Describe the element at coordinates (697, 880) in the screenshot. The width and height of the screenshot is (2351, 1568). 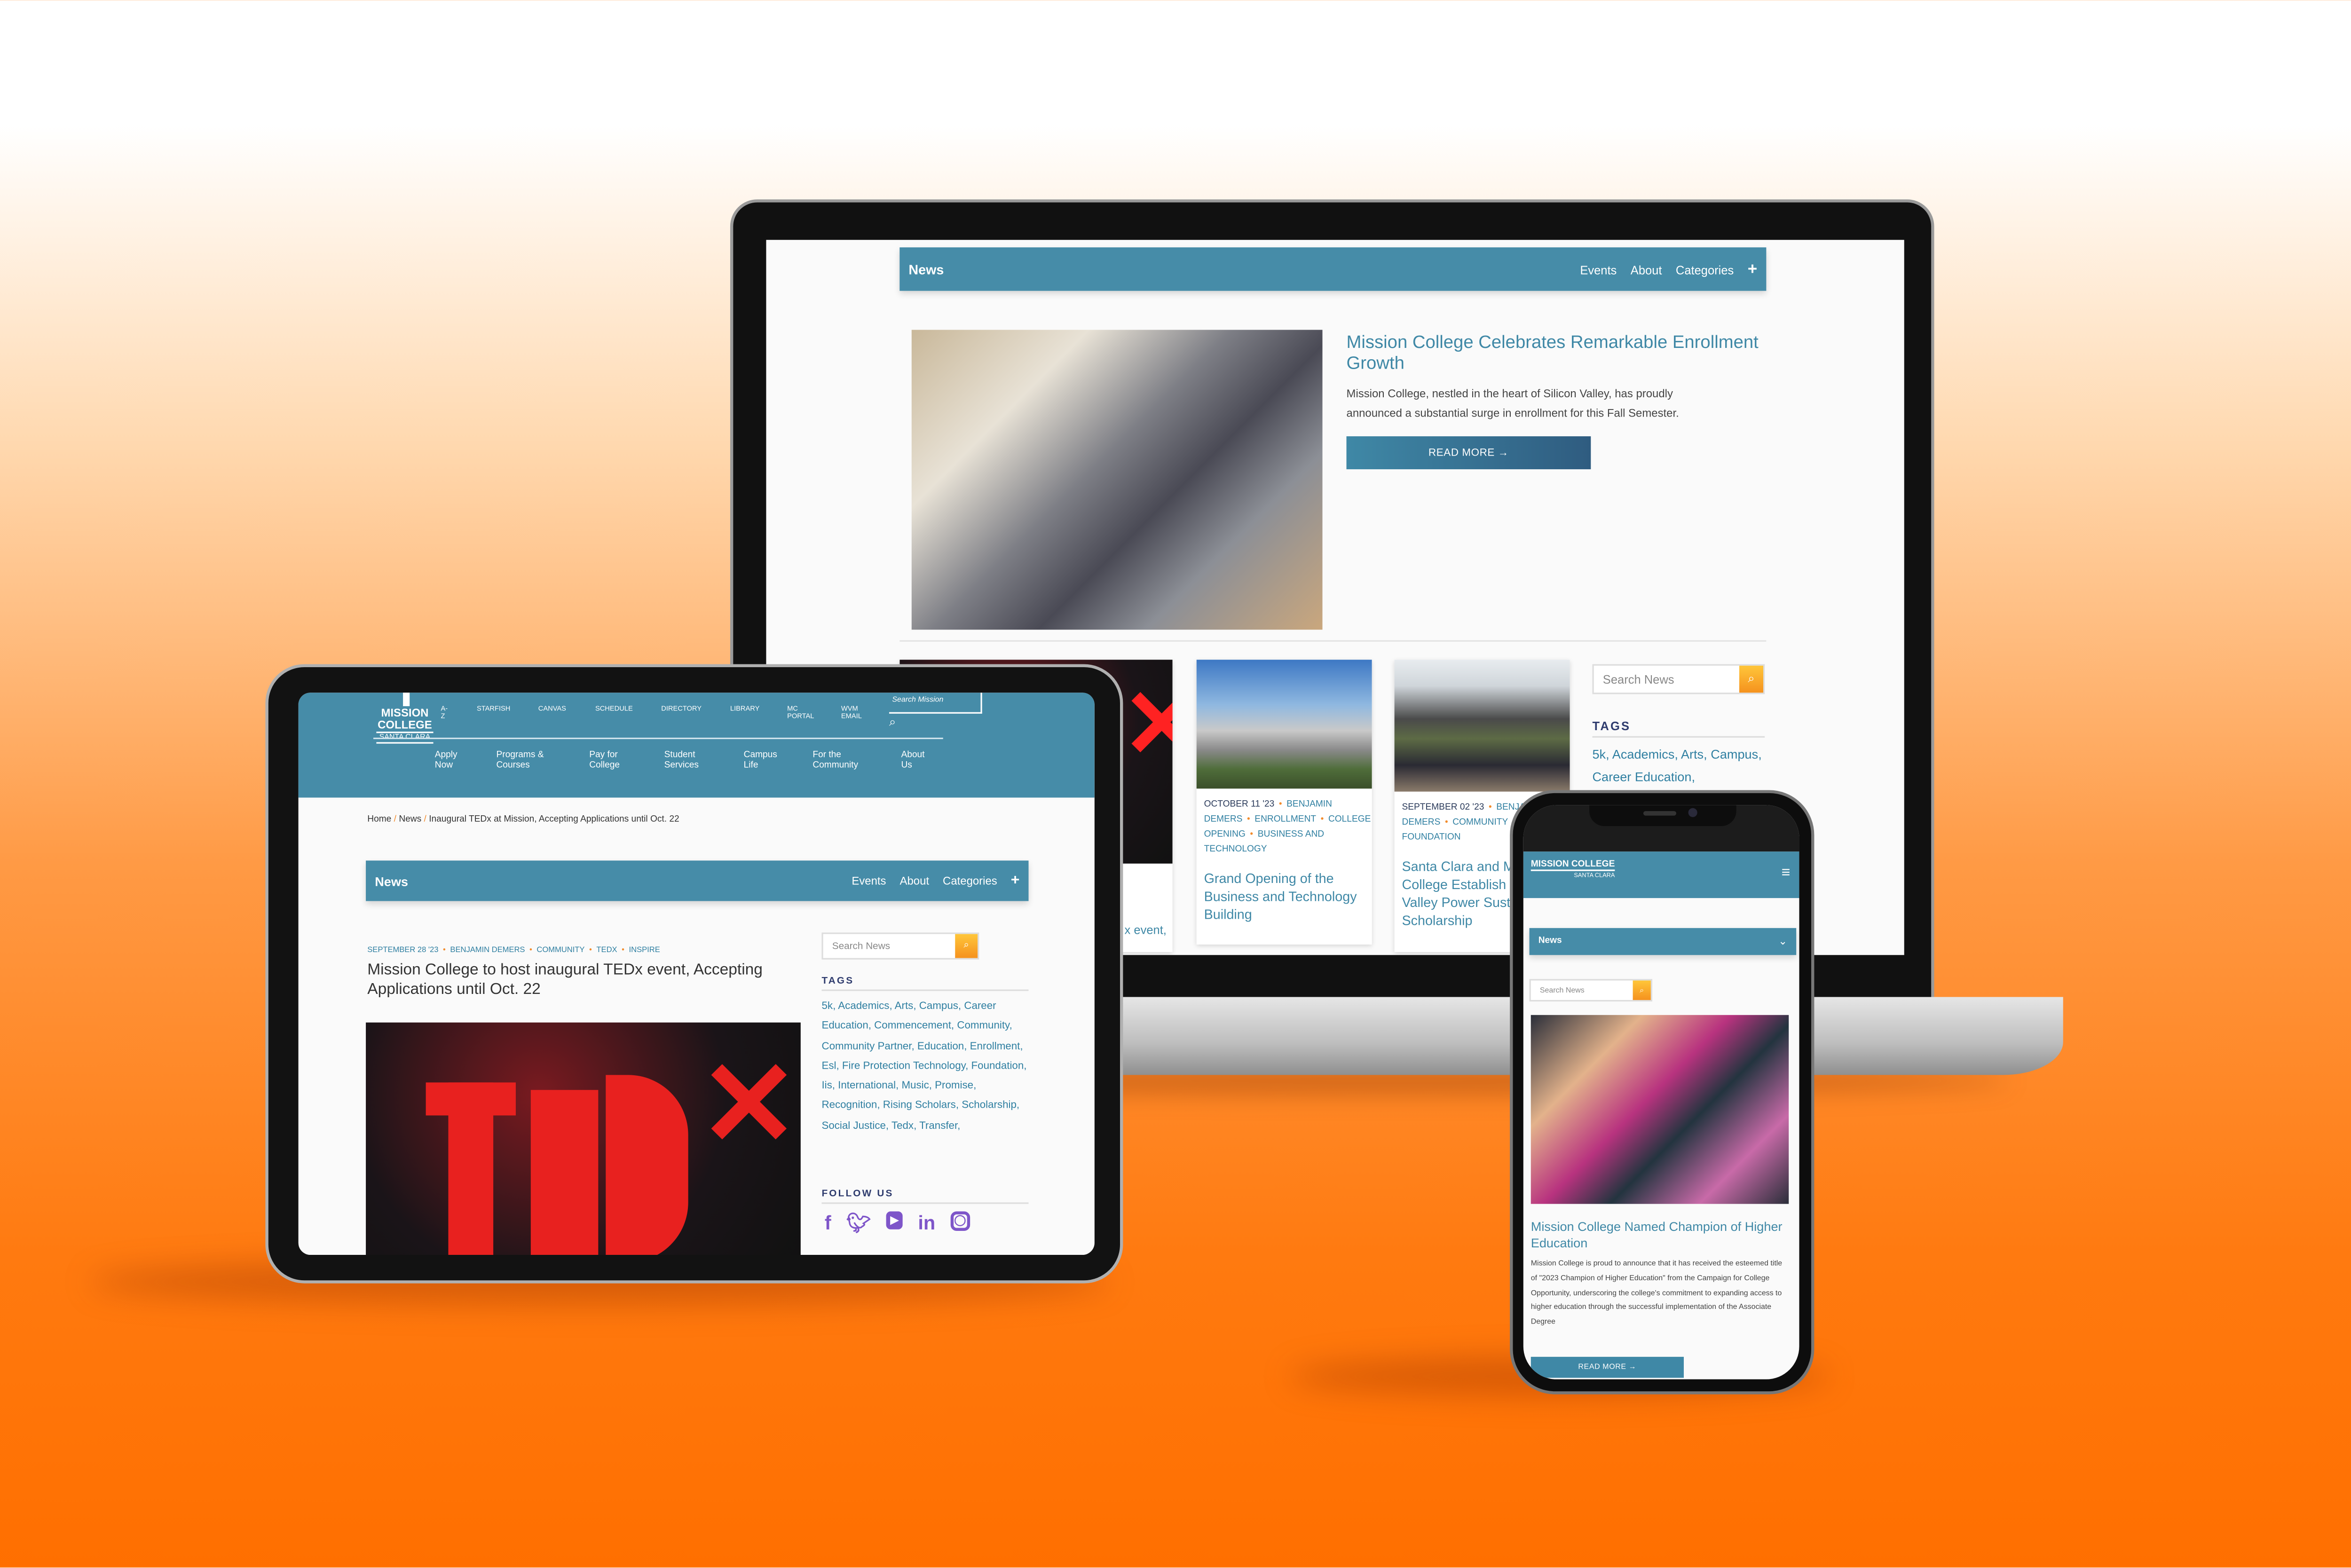
I see `news-navbar: News Events About Categories +` at that location.